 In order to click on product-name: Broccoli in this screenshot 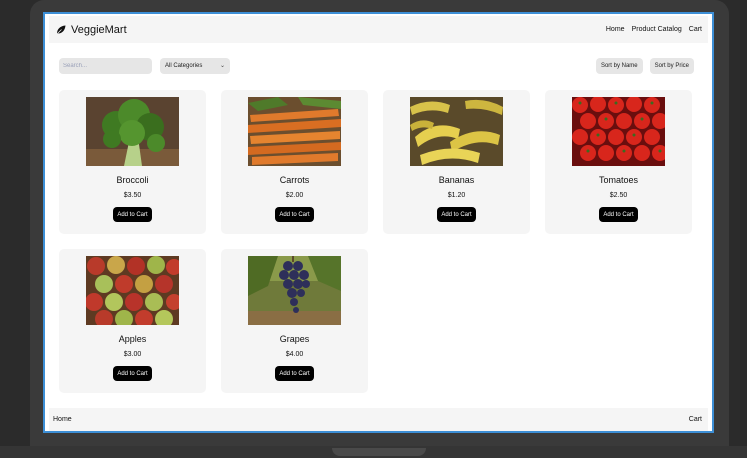, I will do `click(132, 180)`.